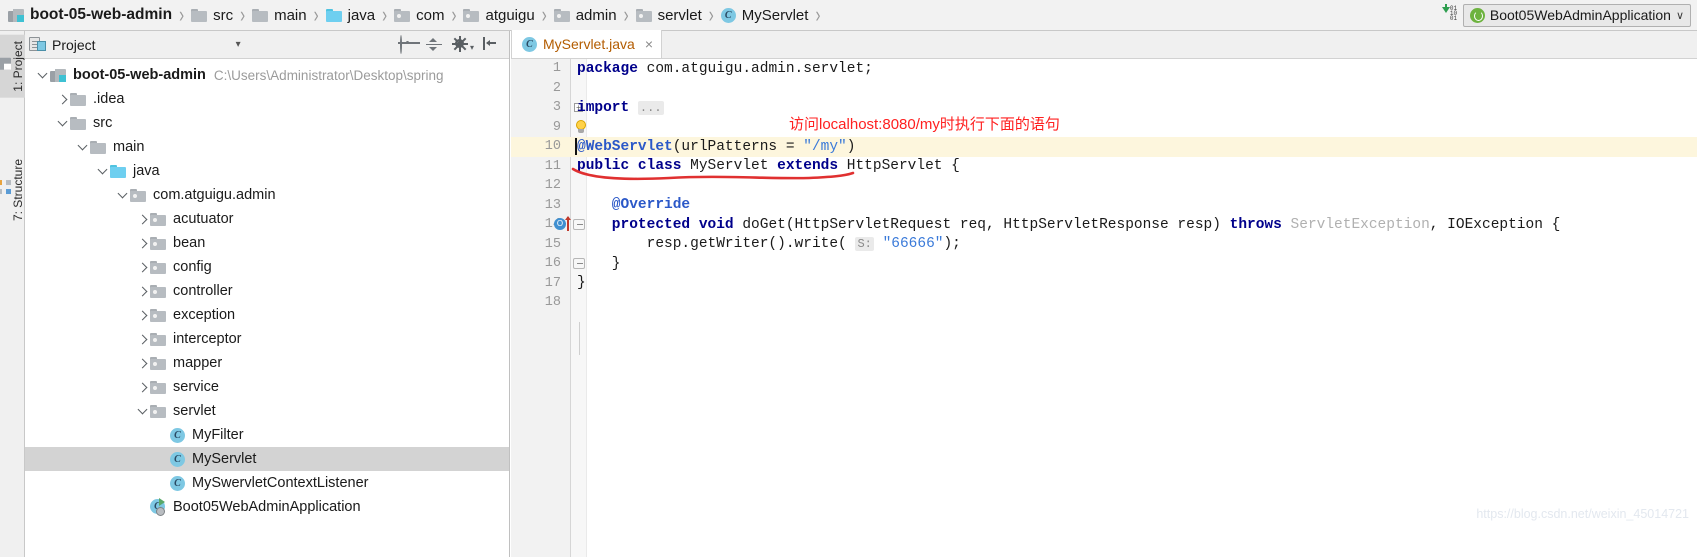  What do you see at coordinates (497, 15) in the screenshot?
I see `breadcrumb-item-atguigu: atguigu` at bounding box center [497, 15].